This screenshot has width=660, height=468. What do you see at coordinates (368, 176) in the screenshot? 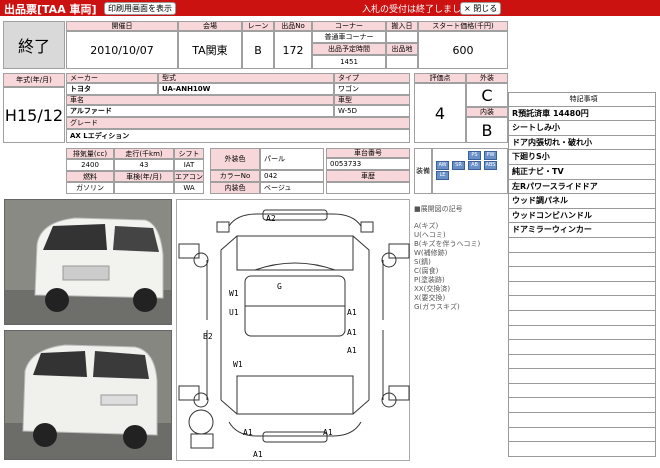
I see `history-label: 車歴` at bounding box center [368, 176].